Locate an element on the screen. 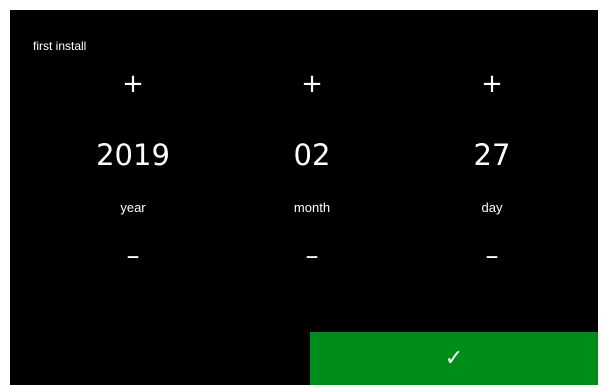  year-increment-button: + is located at coordinates (133, 84).